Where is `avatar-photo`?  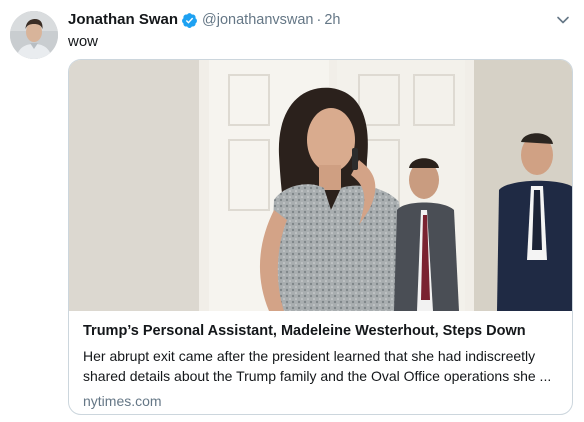
avatar-photo is located at coordinates (34, 35).